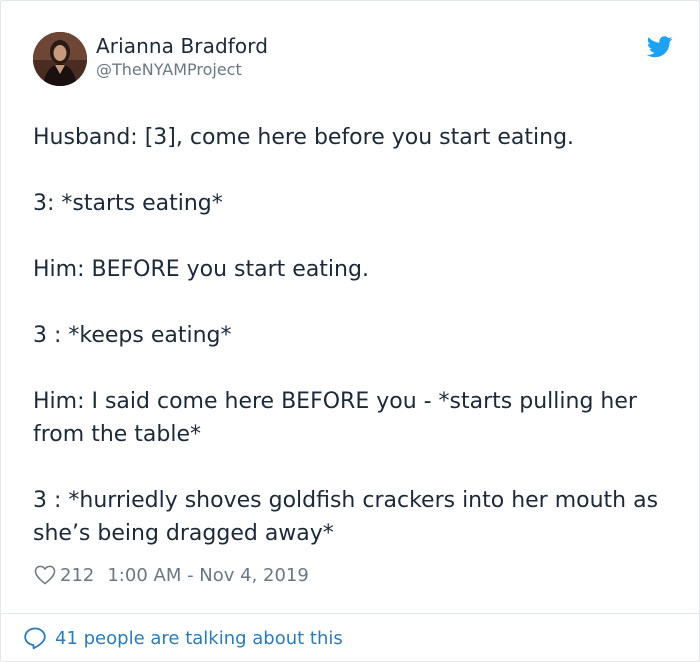  I want to click on avatar-photo-icon, so click(60, 59).